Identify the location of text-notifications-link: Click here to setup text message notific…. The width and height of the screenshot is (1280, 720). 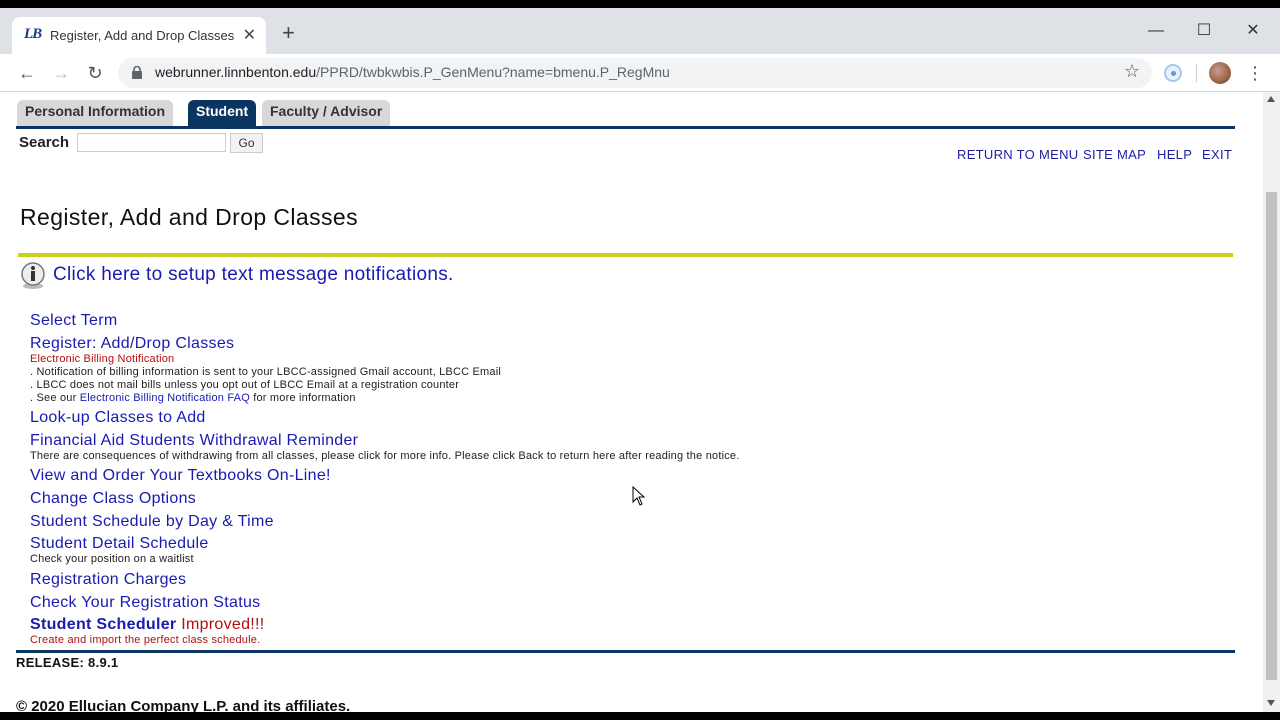
(253, 275).